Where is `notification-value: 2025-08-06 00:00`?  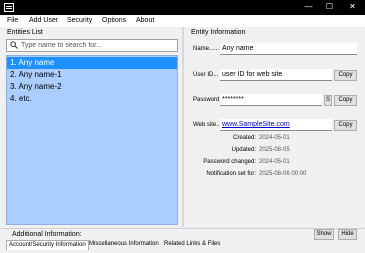 notification-value: 2025-08-06 00:00 is located at coordinates (283, 174).